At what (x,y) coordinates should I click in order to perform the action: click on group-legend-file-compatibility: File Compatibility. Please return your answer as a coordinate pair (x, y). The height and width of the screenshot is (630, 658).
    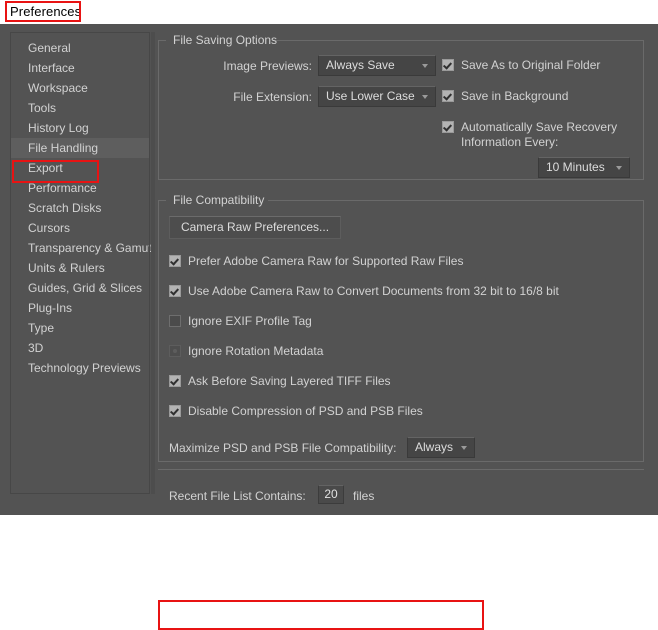
    Looking at the image, I should click on (219, 200).